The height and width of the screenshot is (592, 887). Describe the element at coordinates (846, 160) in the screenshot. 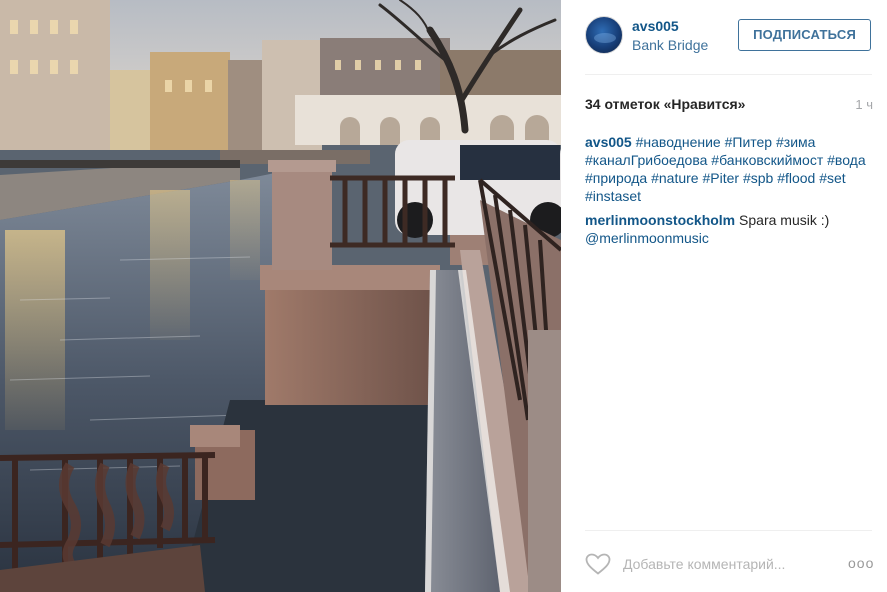

I see `hashtag-link: #вода` at that location.